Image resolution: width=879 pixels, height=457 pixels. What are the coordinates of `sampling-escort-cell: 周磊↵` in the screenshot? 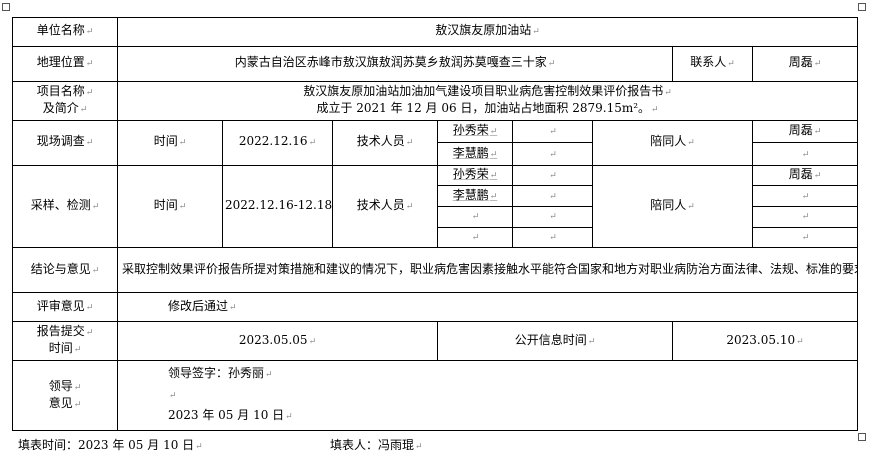 It's located at (805, 175).